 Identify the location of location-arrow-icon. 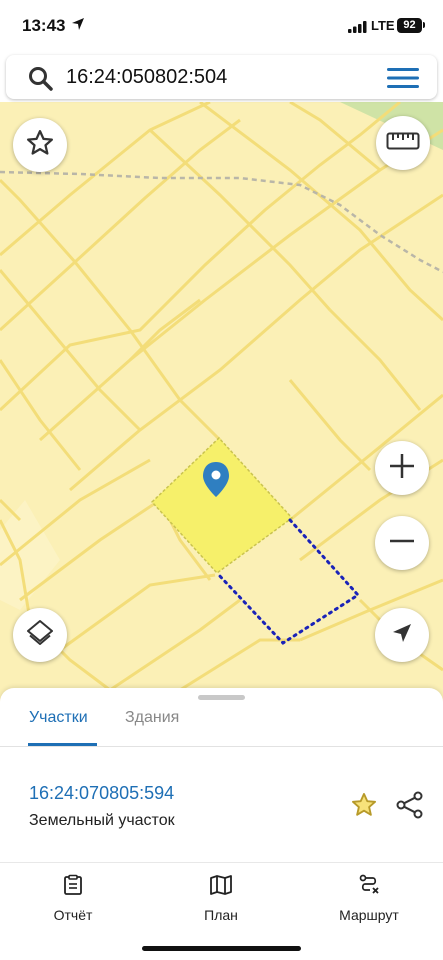
(78, 26).